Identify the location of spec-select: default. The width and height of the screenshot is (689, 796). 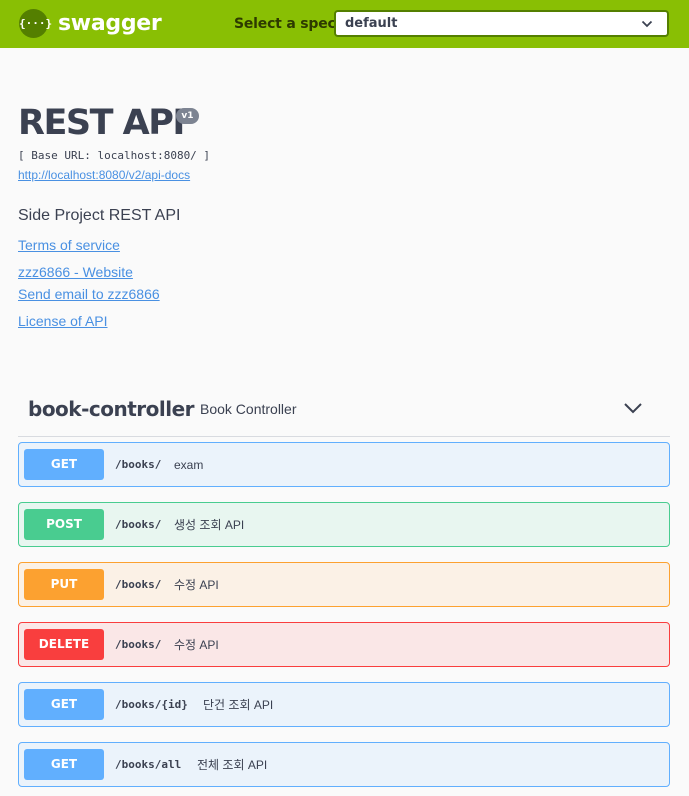
(501, 23).